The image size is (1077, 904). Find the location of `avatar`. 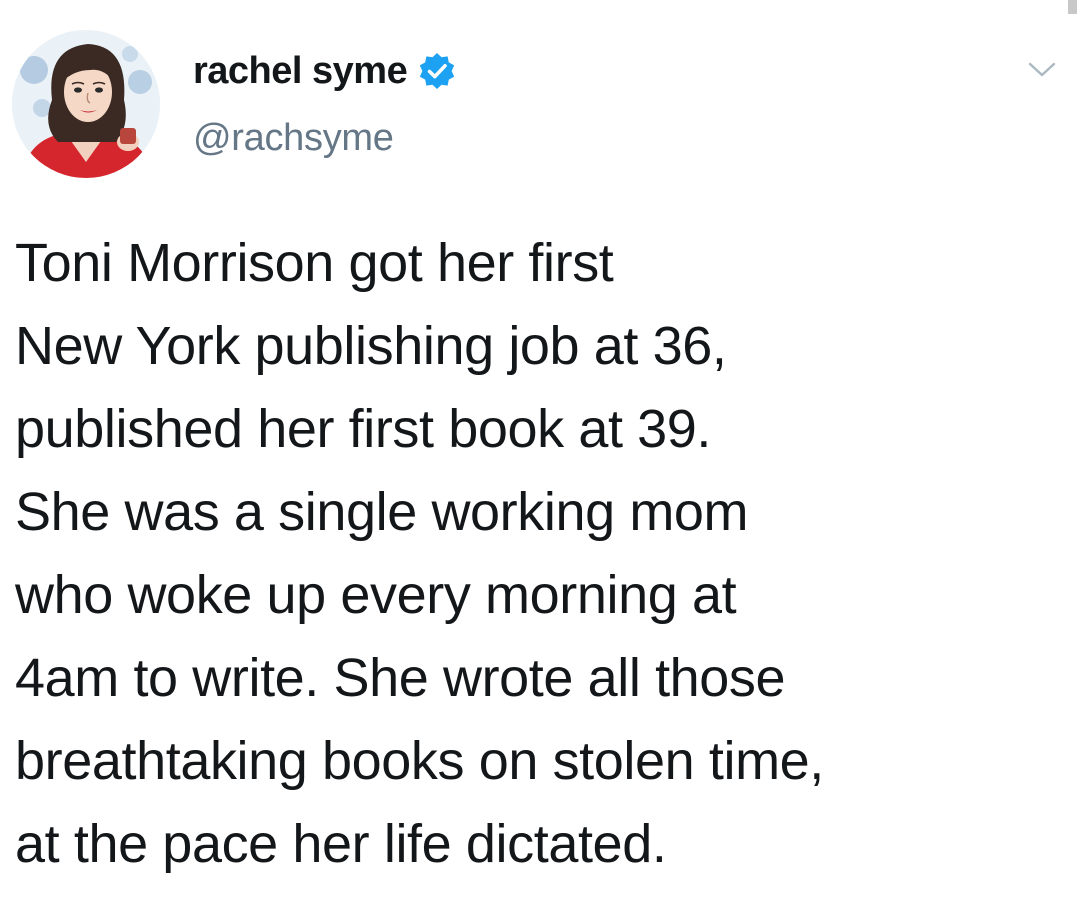

avatar is located at coordinates (86, 104).